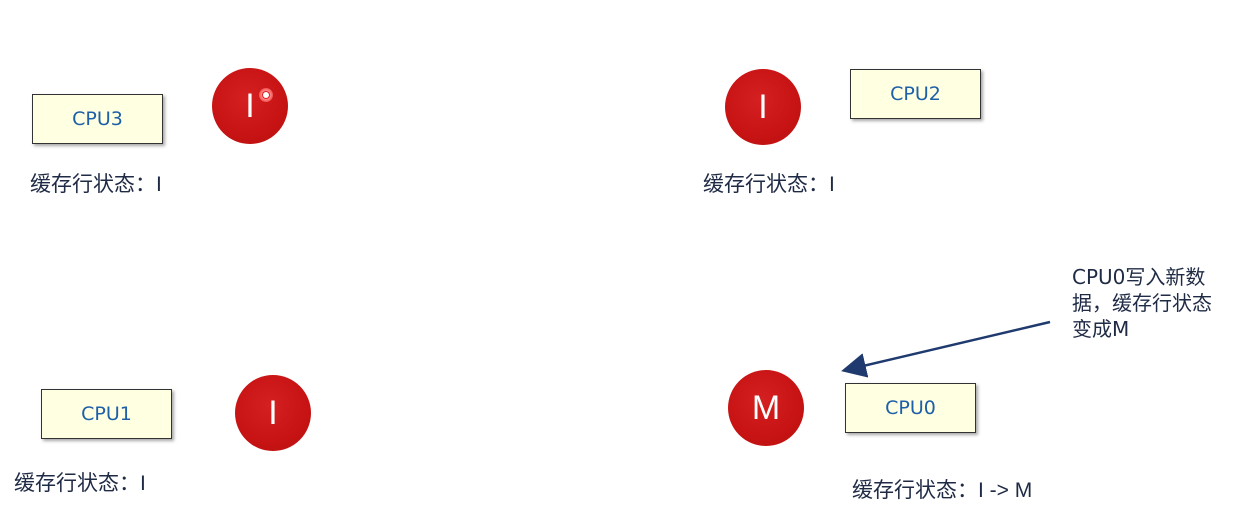 This screenshot has width=1242, height=526. I want to click on annotation-arrow, so click(946, 349).